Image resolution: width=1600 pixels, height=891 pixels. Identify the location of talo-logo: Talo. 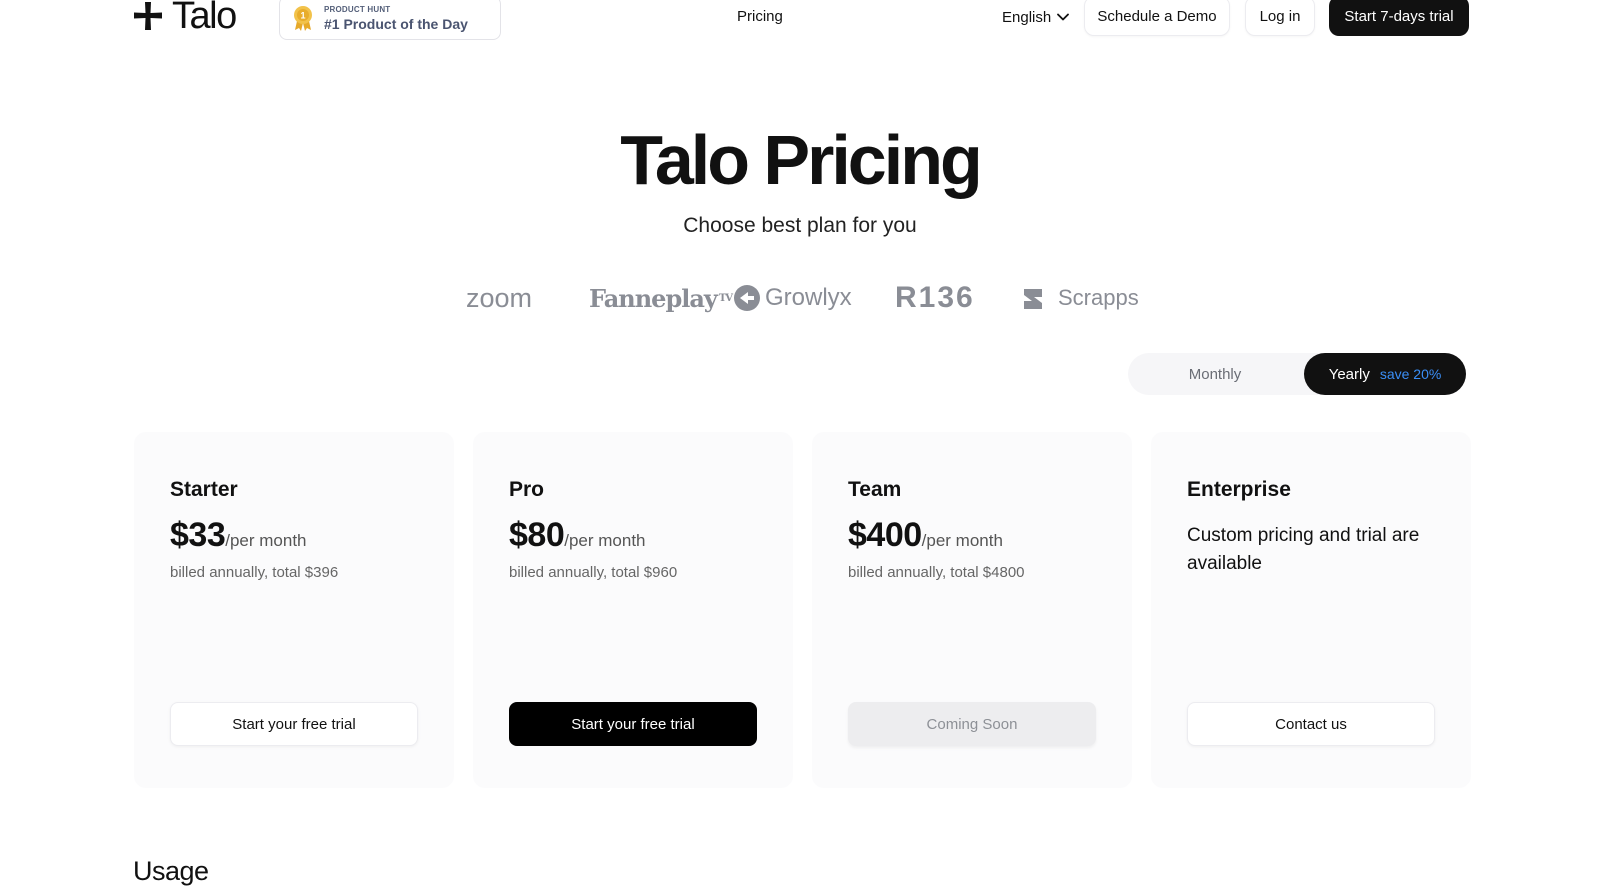
(184, 19).